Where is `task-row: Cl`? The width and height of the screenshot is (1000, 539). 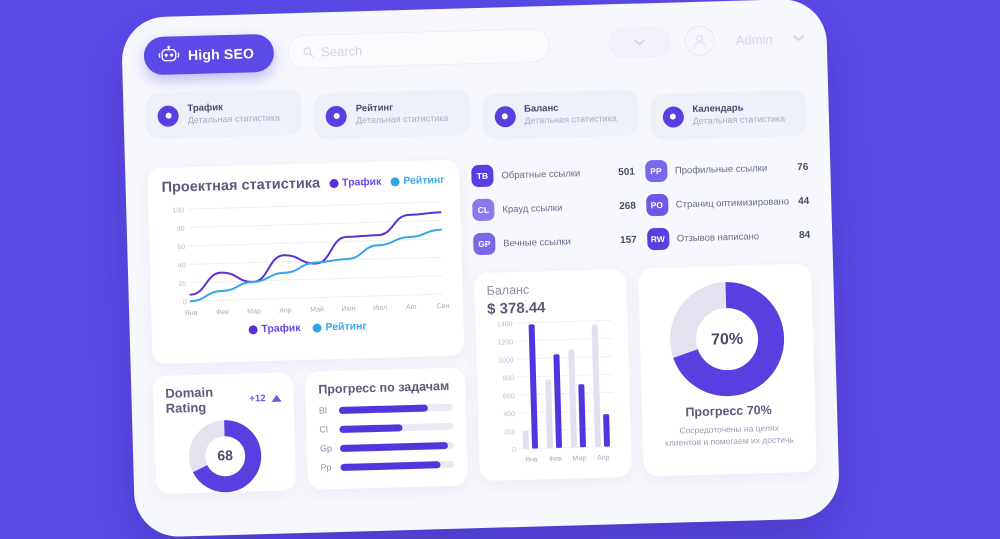
task-row: Cl is located at coordinates (386, 428).